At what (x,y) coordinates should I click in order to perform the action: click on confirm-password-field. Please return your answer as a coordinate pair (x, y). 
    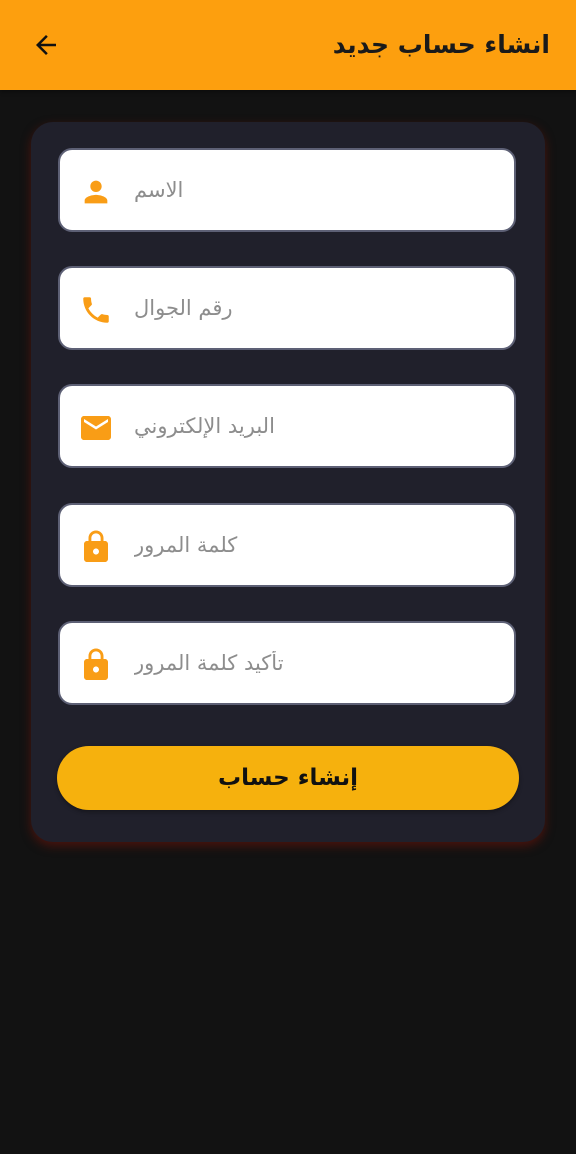
    Looking at the image, I should click on (287, 663).